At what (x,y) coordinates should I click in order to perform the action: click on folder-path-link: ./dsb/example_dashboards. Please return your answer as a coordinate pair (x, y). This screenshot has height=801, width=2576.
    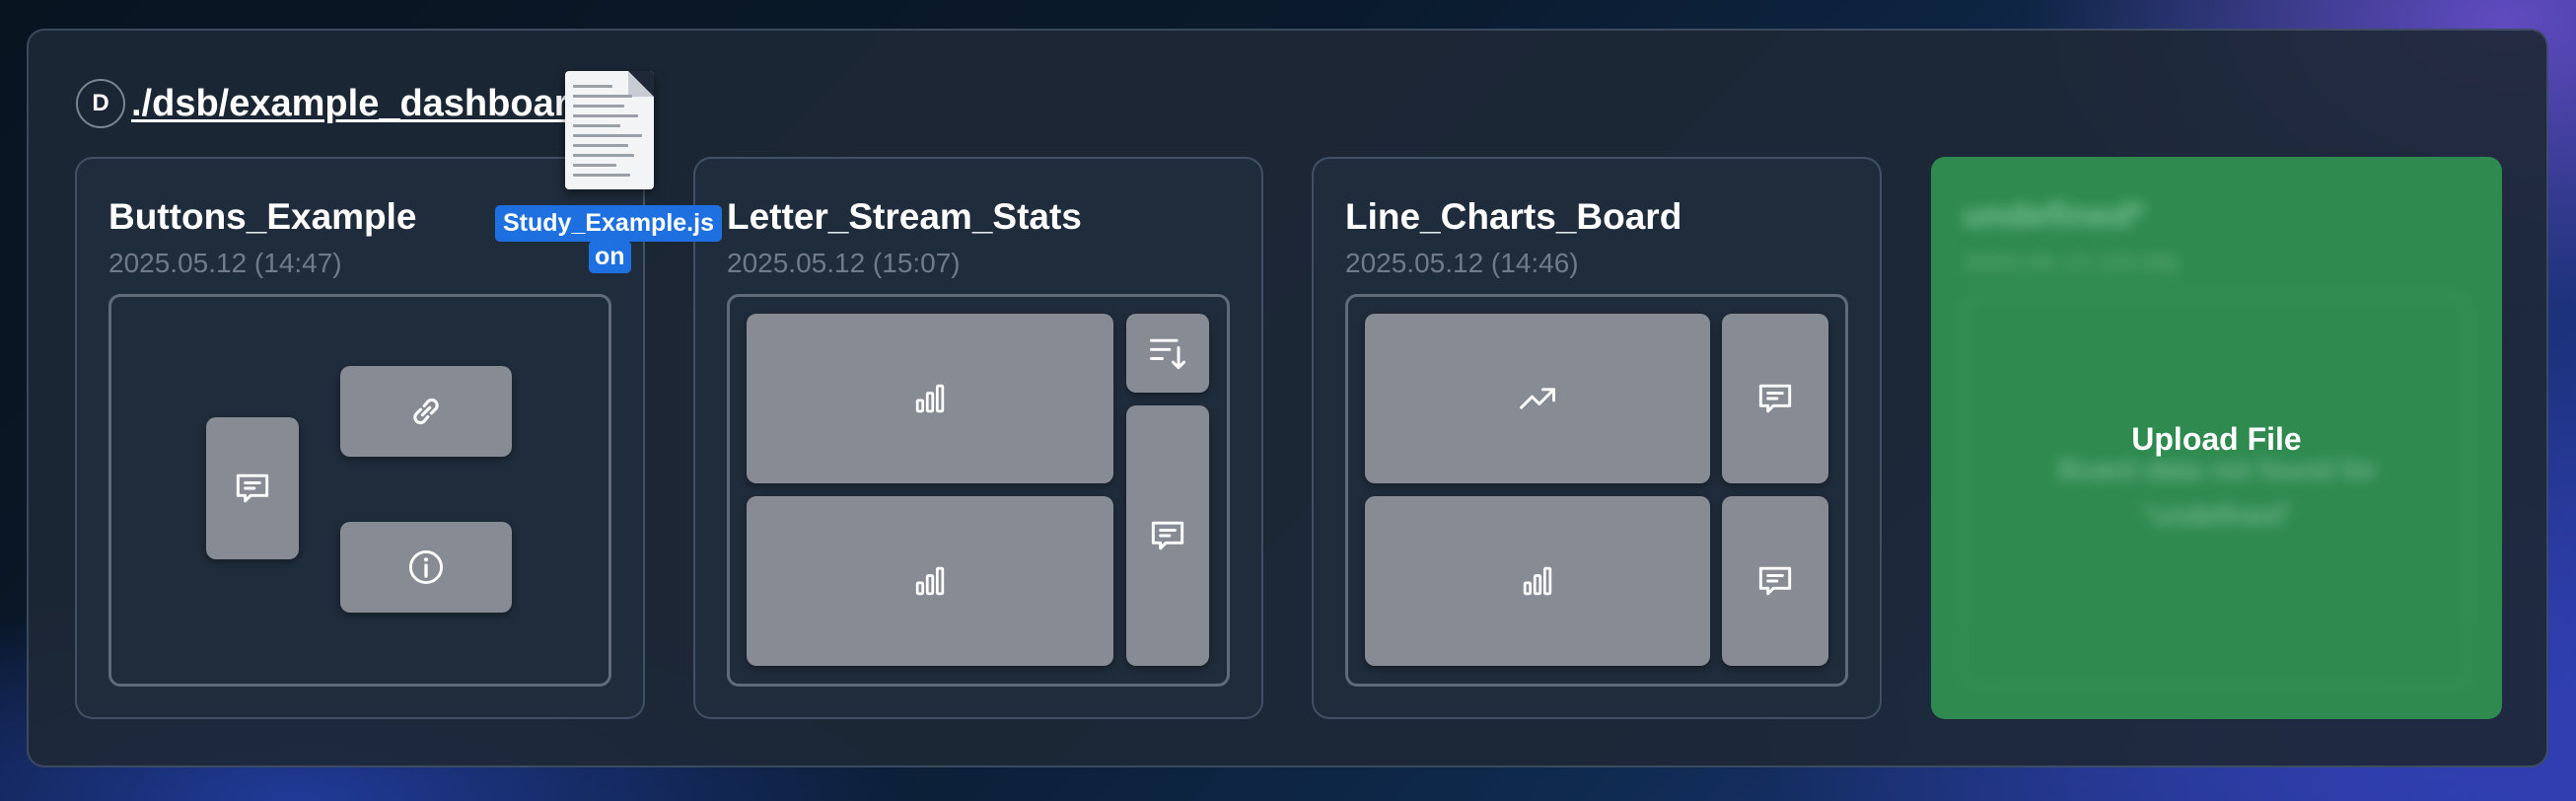
    Looking at the image, I should click on (372, 104).